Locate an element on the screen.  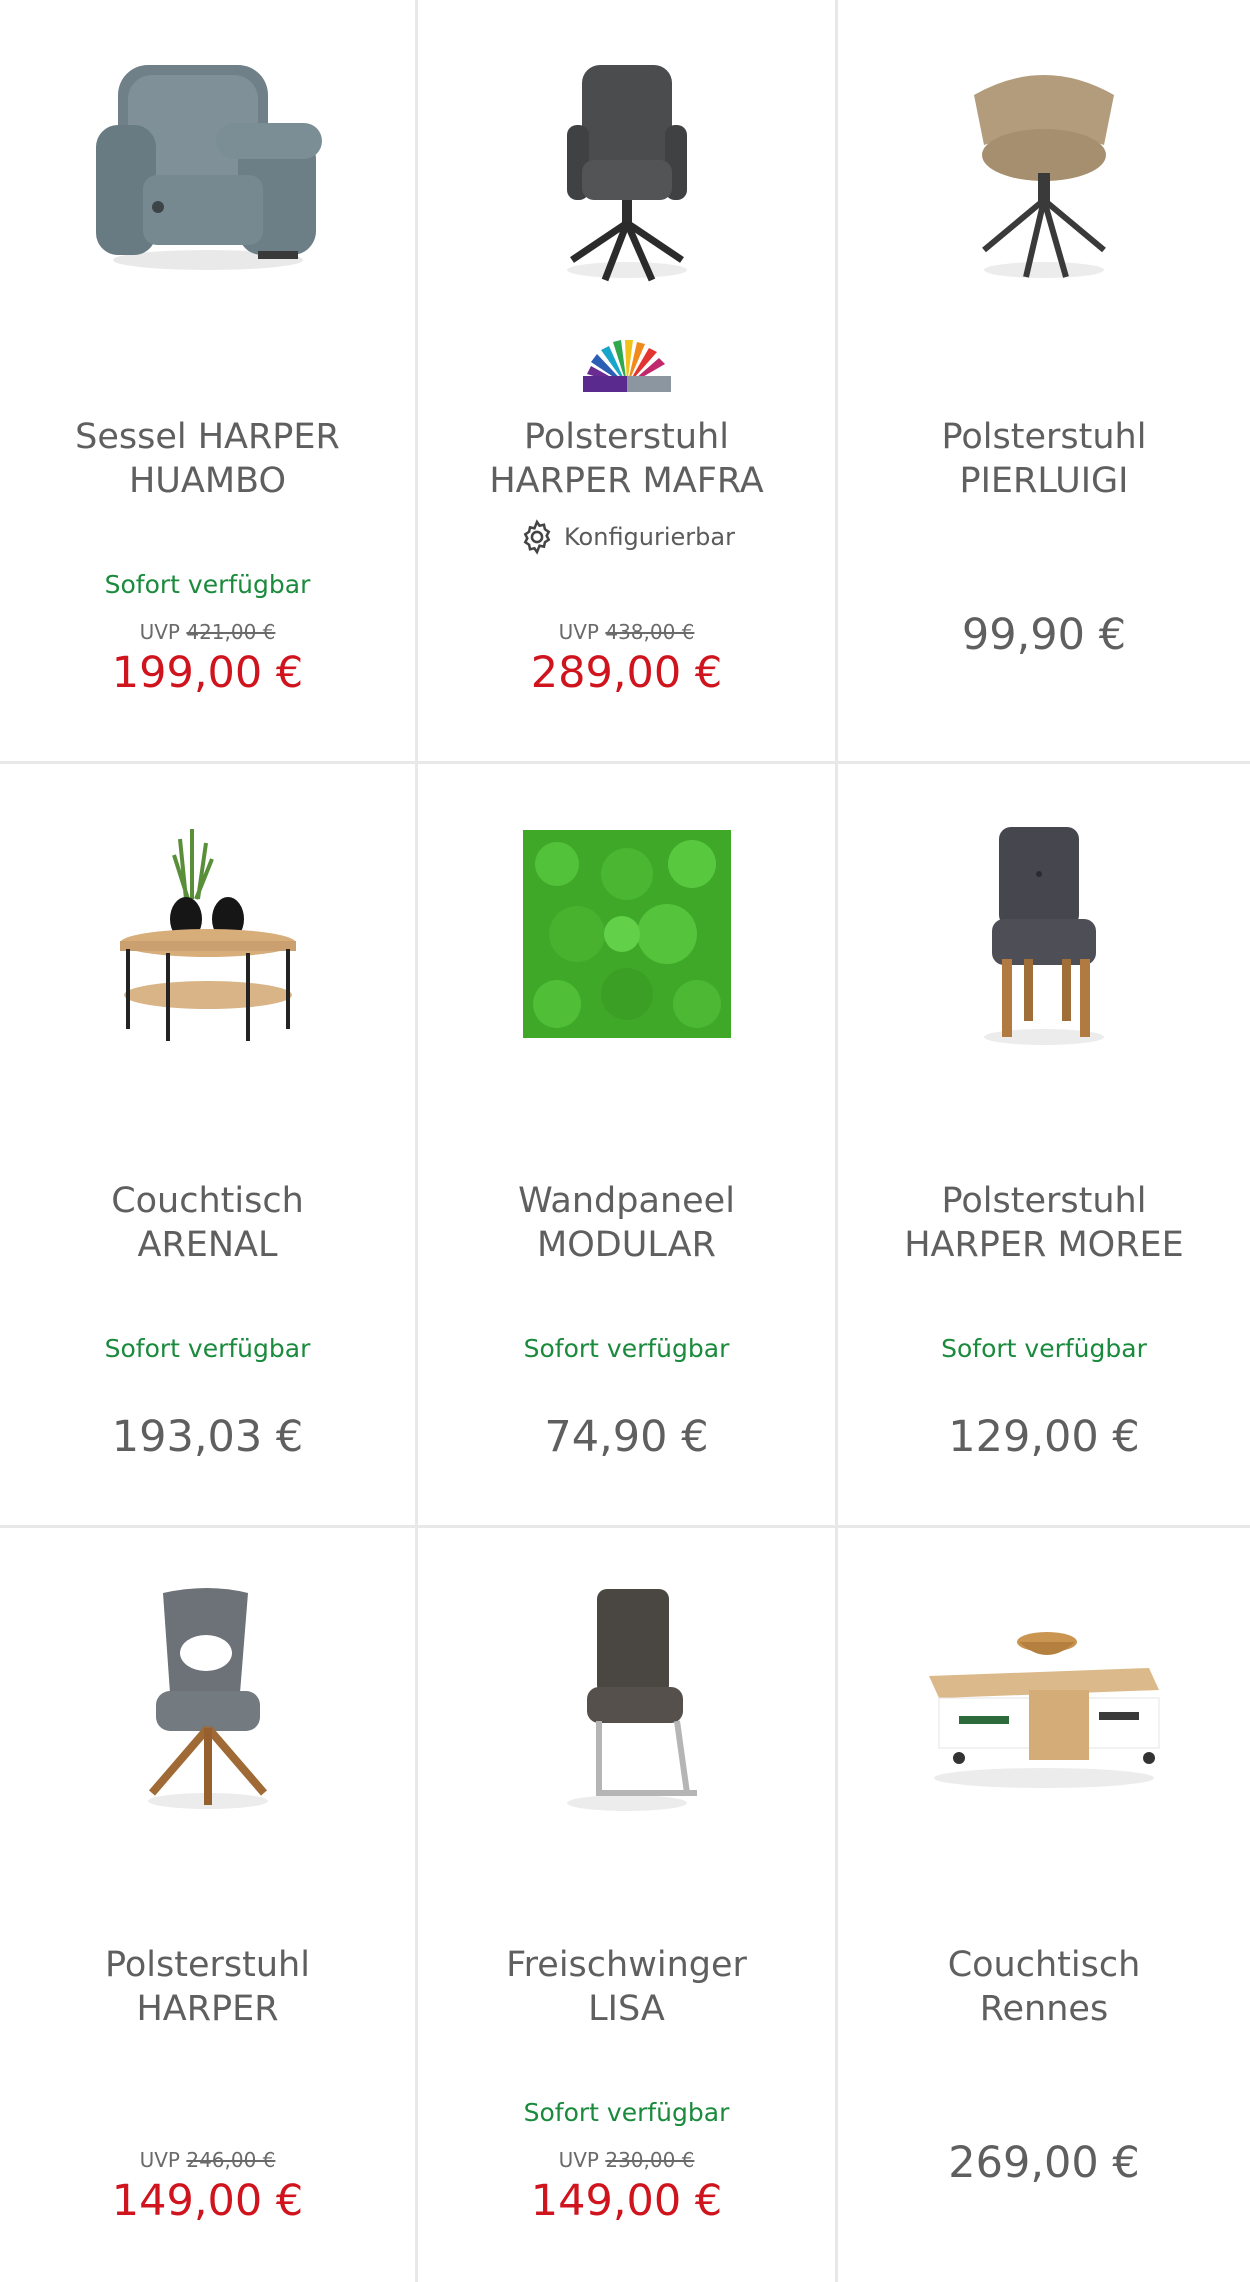
product-price: 269,00 € is located at coordinates (1044, 2163).